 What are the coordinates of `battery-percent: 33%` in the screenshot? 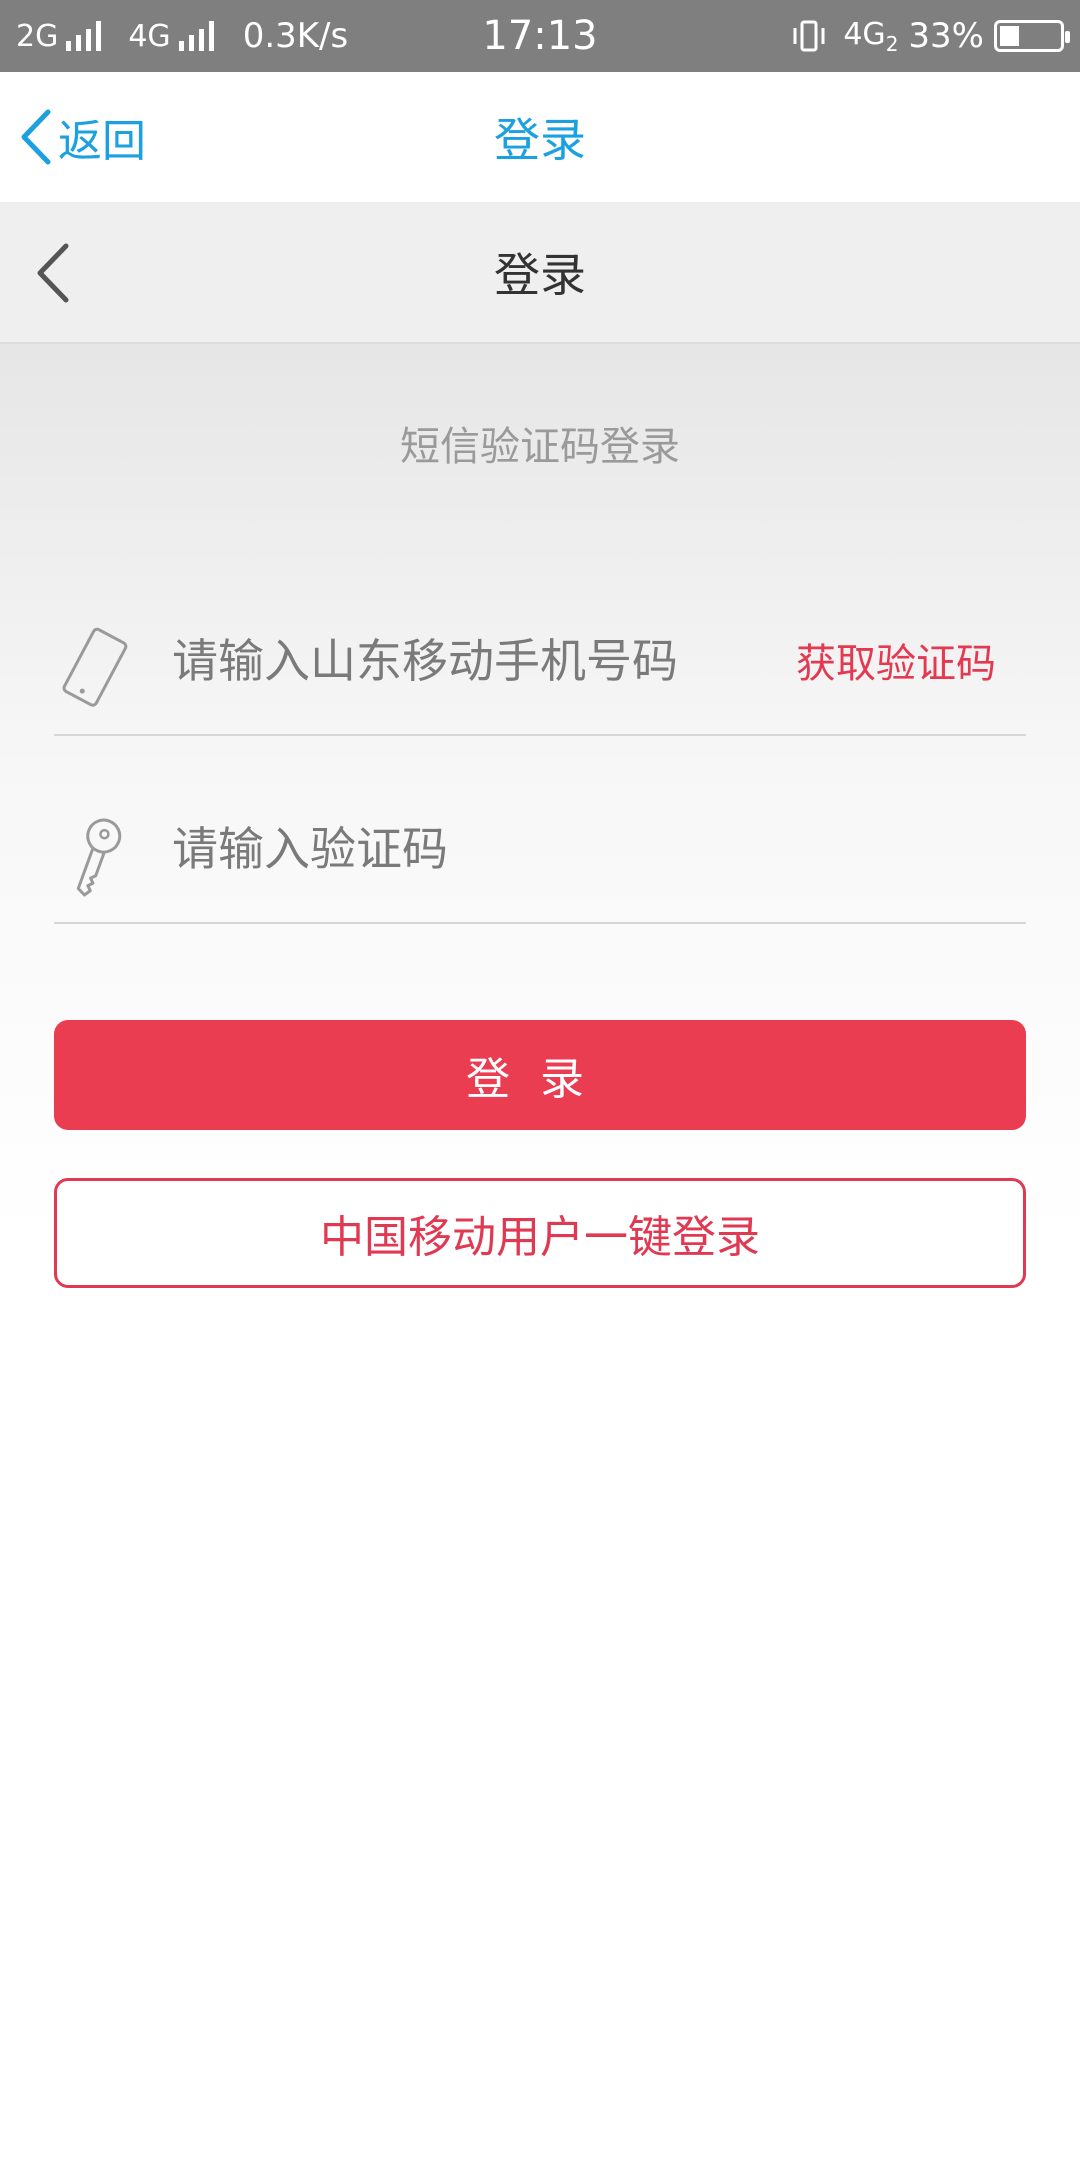 It's located at (946, 36).